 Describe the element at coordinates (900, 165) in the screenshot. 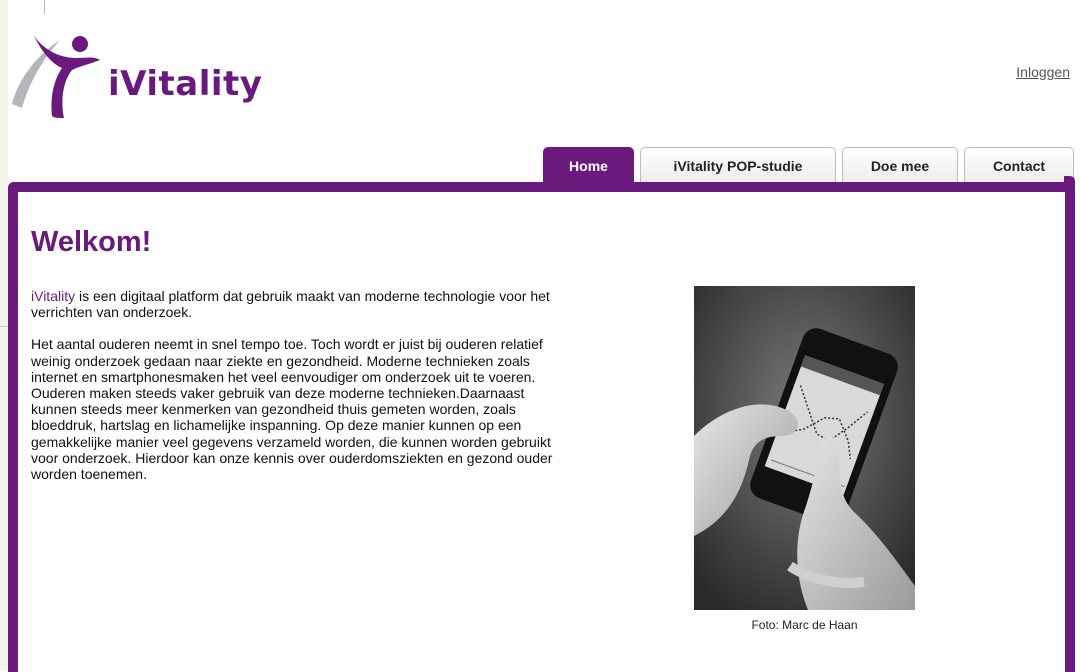

I see `tab-doe-mee: Doe mee` at that location.